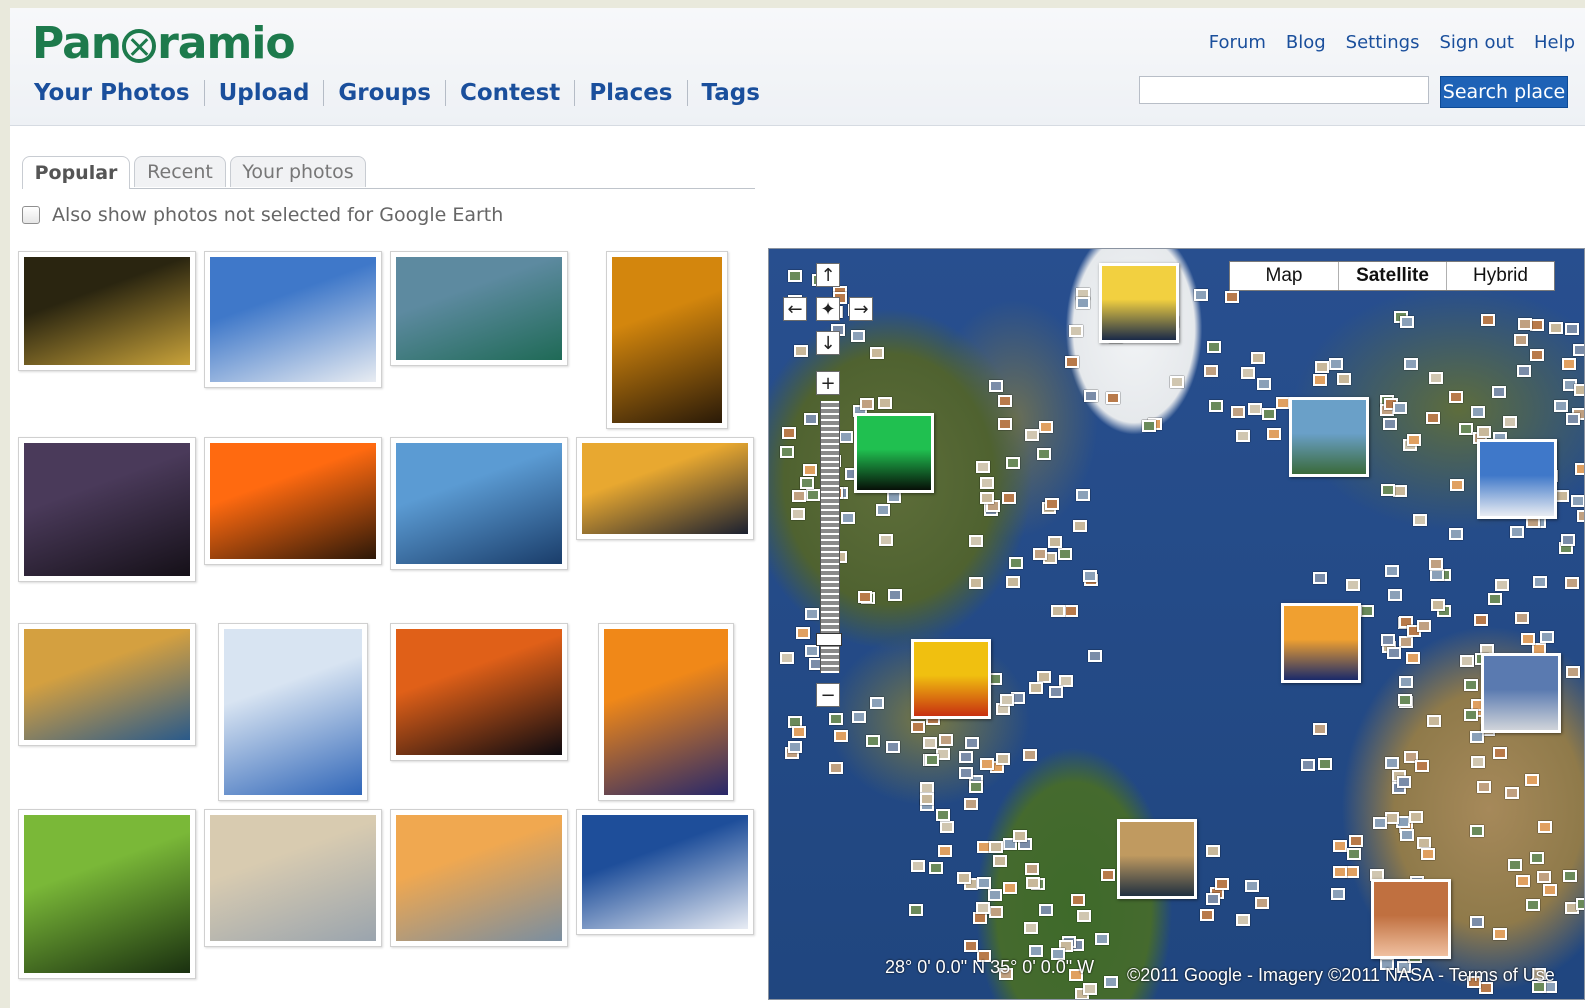 The height and width of the screenshot is (1008, 1585). What do you see at coordinates (384, 93) in the screenshot?
I see `nav-groups: Groups` at bounding box center [384, 93].